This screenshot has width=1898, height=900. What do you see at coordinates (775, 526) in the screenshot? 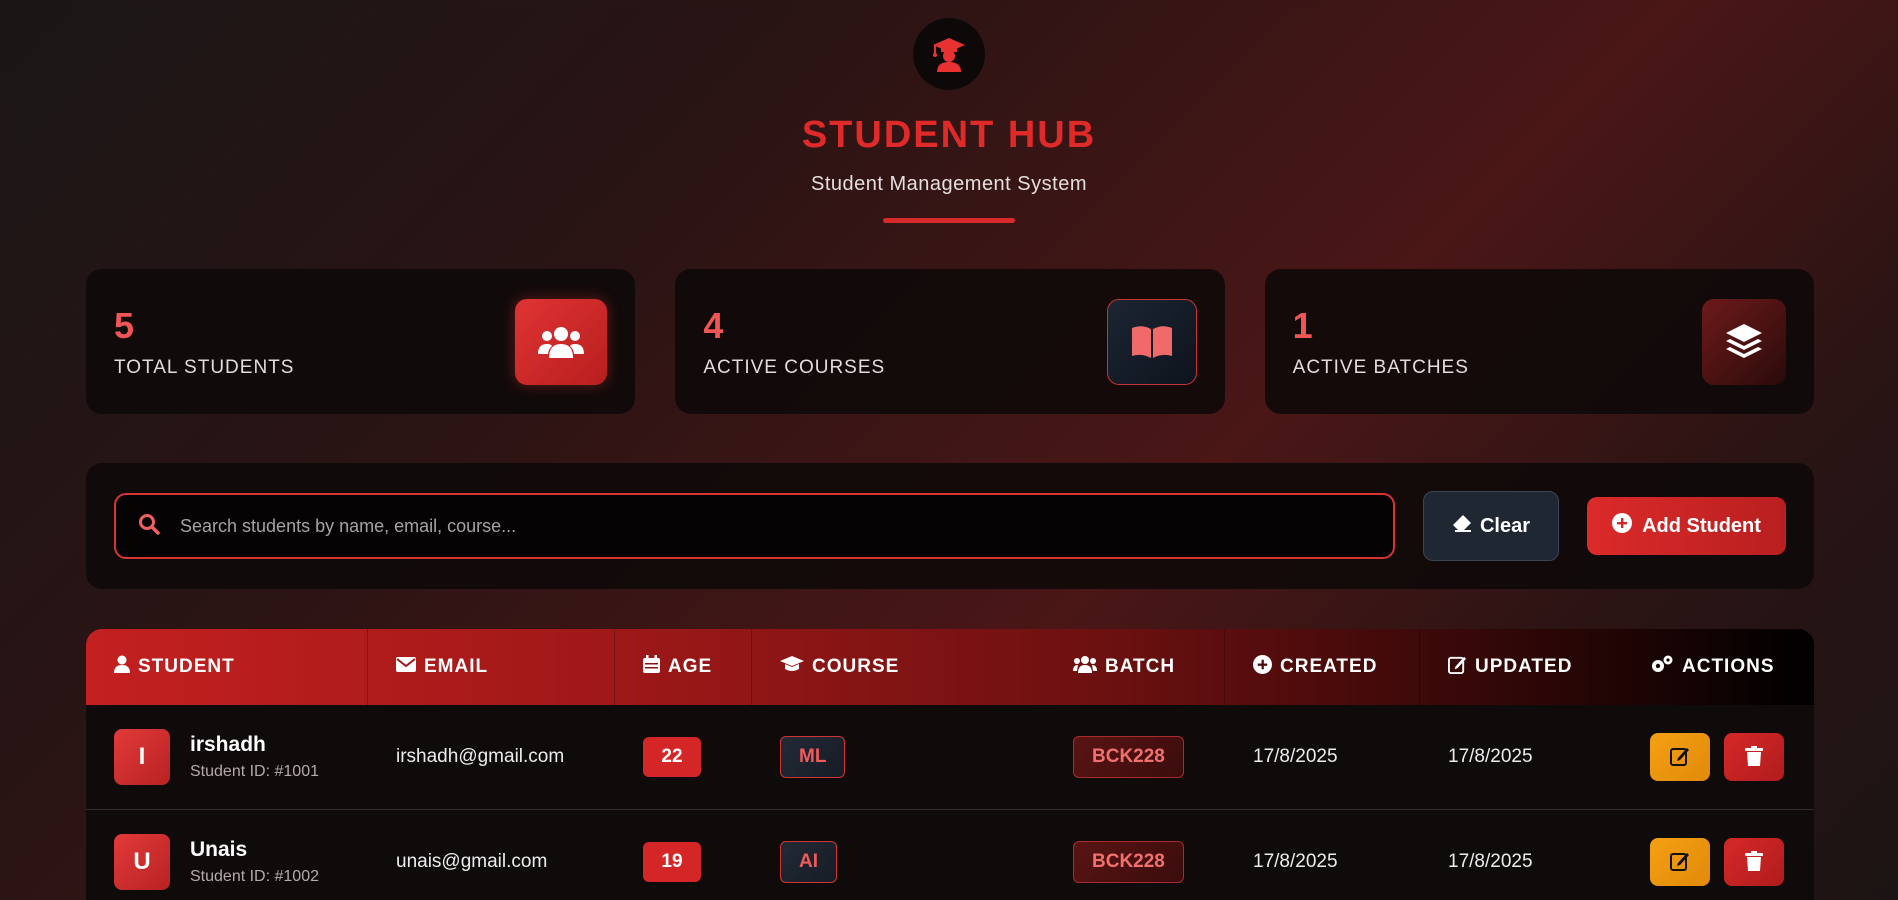
I see `search-input` at bounding box center [775, 526].